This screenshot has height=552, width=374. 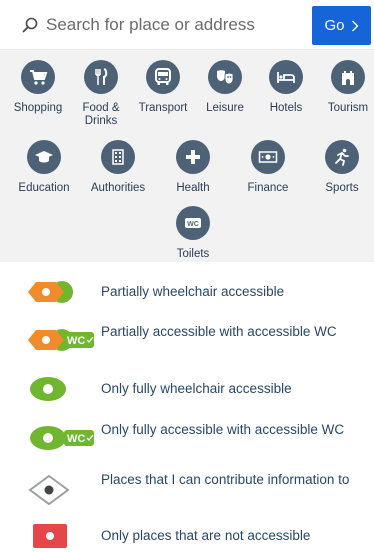 What do you see at coordinates (206, 535) in the screenshot?
I see `legend-label: Only places that are not accessible` at bounding box center [206, 535].